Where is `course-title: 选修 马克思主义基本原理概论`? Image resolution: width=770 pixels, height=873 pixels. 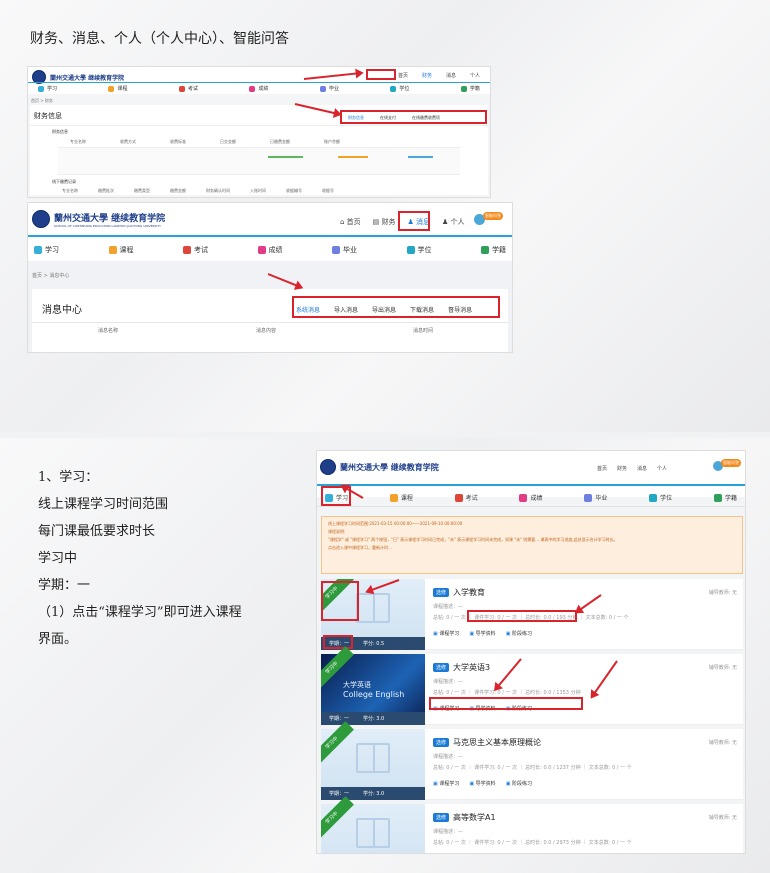 course-title: 选修 马克思主义基本原理概论 is located at coordinates (487, 742).